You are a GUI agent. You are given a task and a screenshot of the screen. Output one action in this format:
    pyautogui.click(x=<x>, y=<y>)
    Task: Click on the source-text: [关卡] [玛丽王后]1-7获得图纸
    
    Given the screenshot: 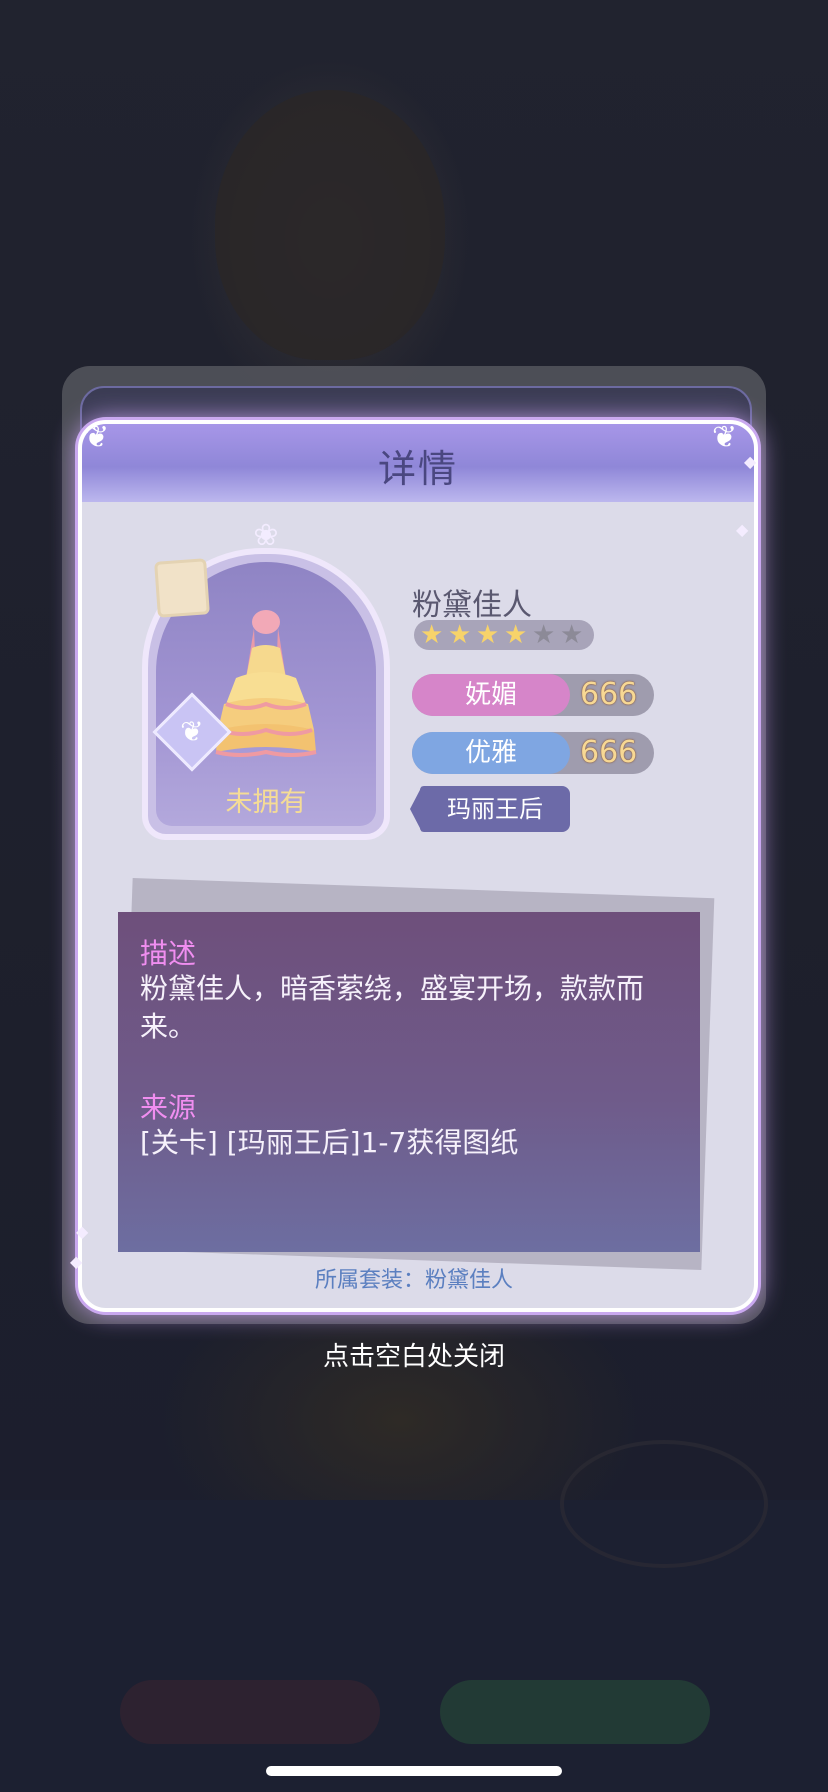 What is the action you would take?
    pyautogui.click(x=329, y=1142)
    